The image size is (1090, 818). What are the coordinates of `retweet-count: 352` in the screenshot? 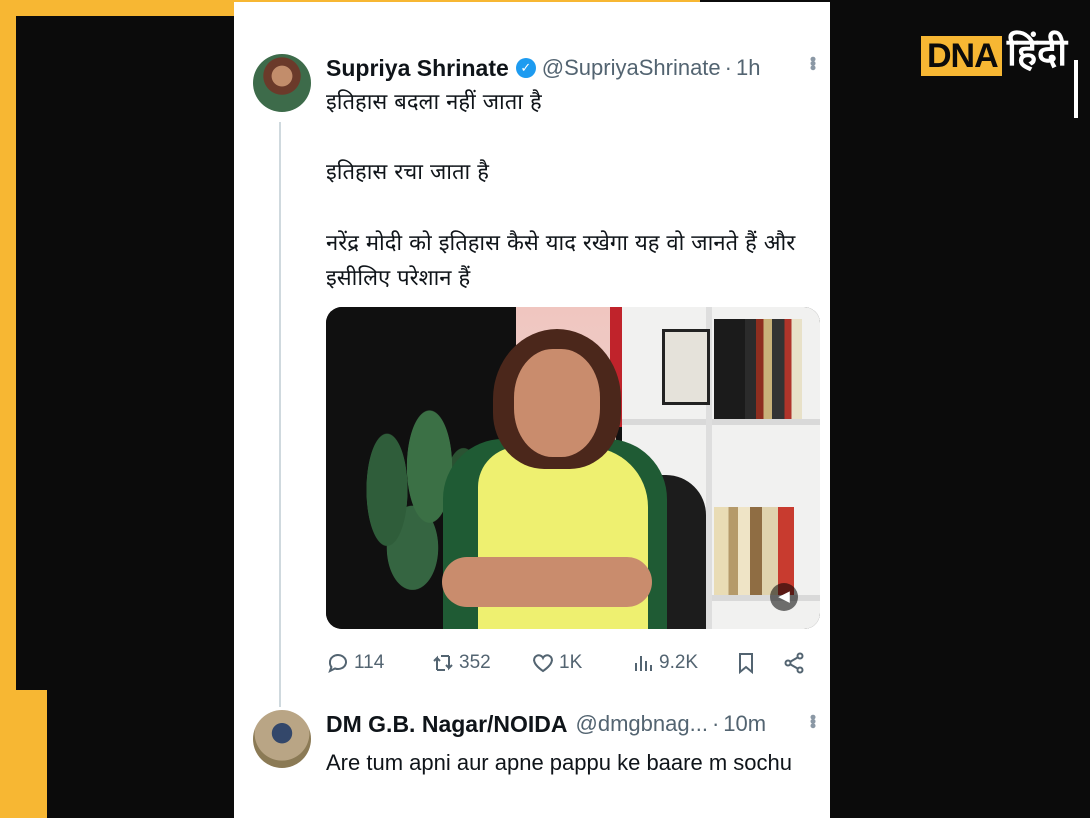 It's located at (475, 662).